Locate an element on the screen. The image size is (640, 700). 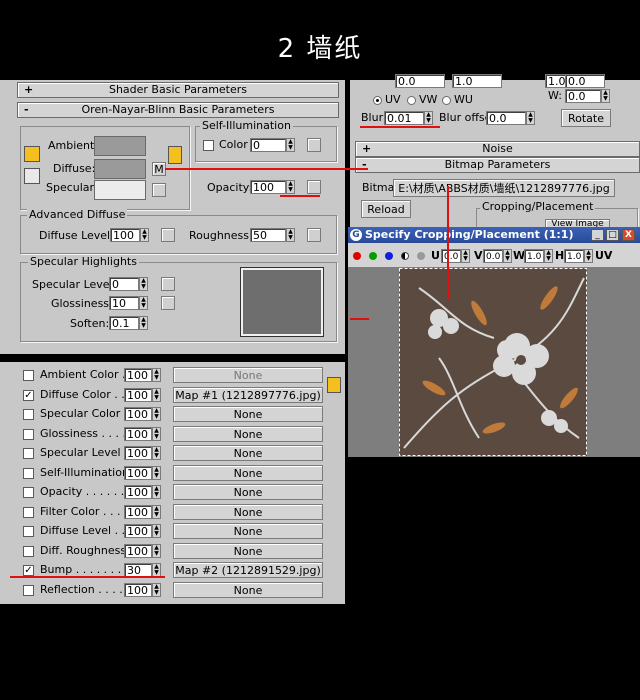
self-illum-map-button is located at coordinates (314, 145).